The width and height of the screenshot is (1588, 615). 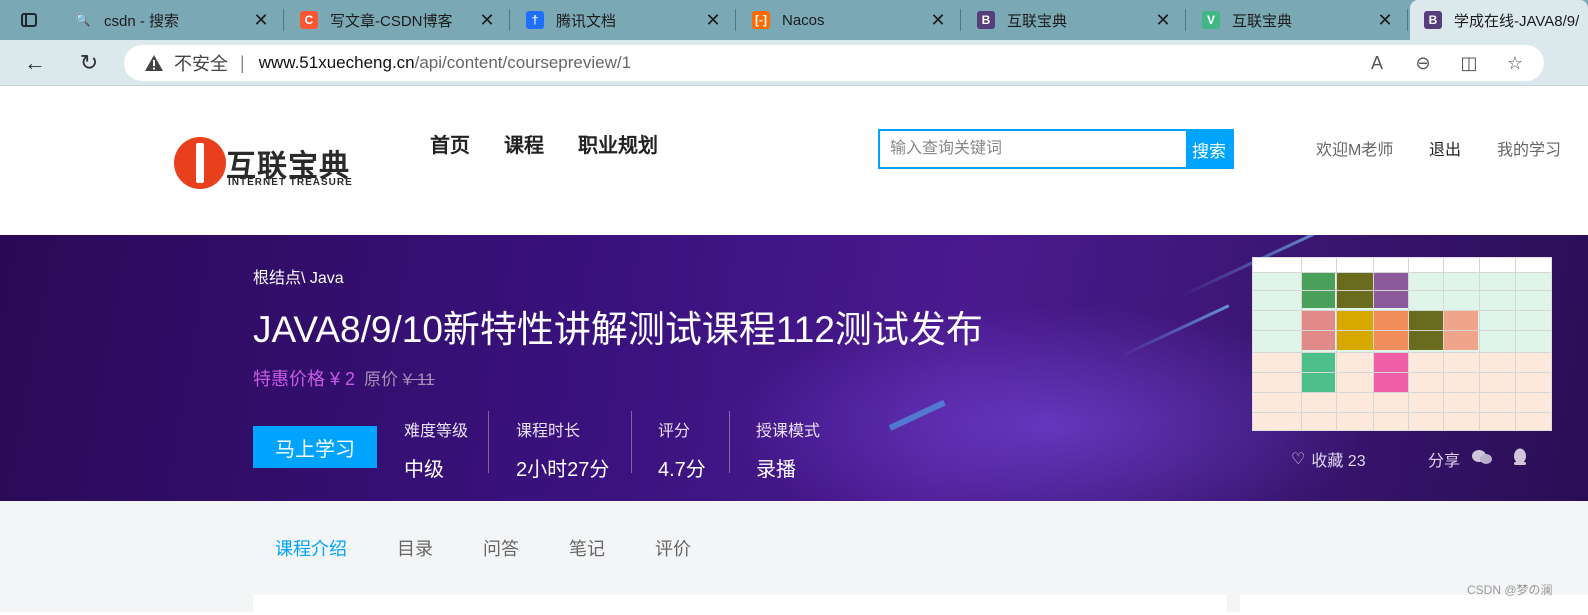 I want to click on stat-value: 中级, so click(x=424, y=470).